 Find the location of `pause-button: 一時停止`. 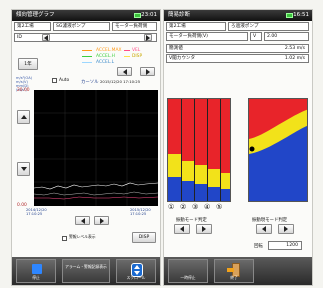

pause-button: 一時停止 is located at coordinates (188, 271).